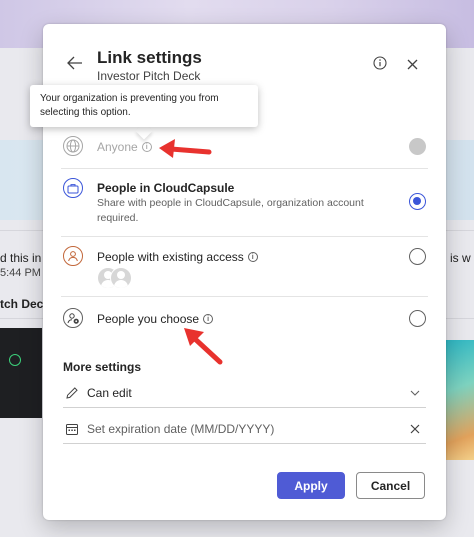 The height and width of the screenshot is (537, 474). I want to click on clear-date-button, so click(415, 429).